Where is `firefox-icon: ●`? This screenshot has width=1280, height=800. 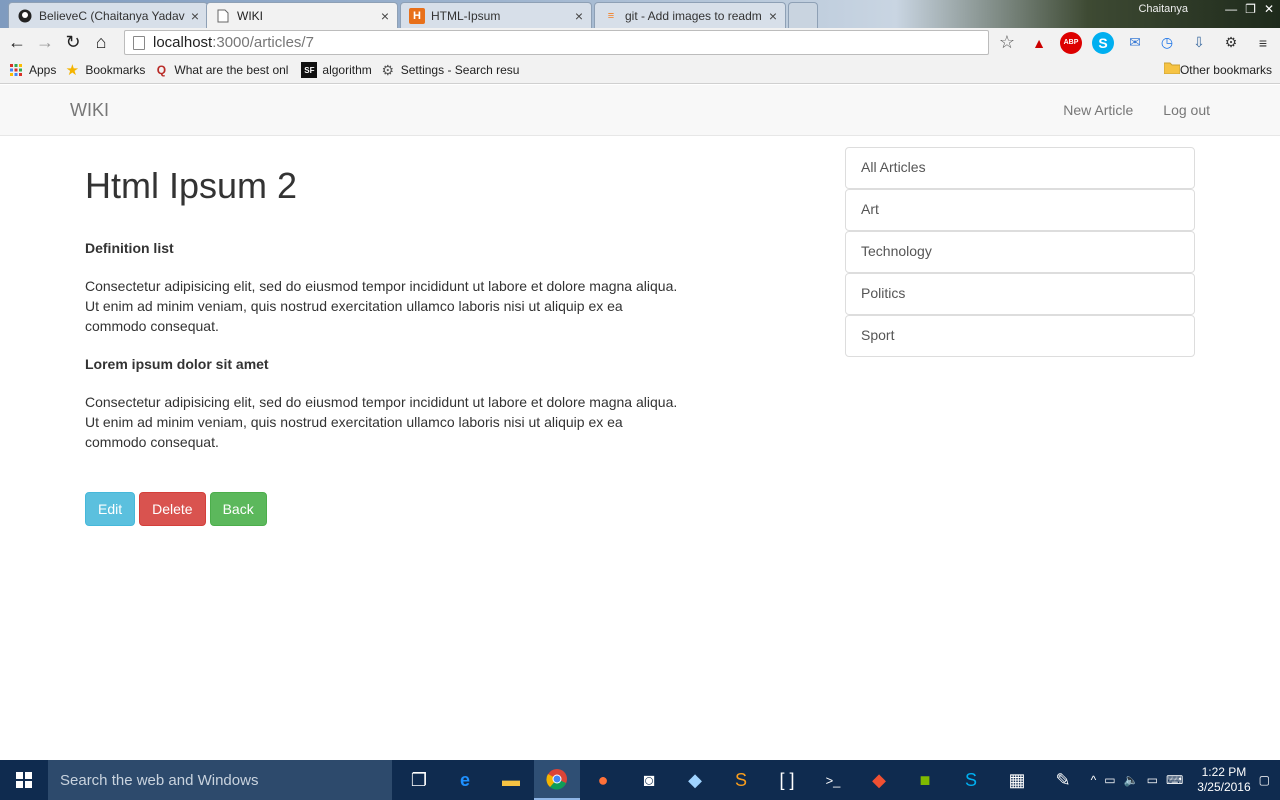 firefox-icon: ● is located at coordinates (603, 780).